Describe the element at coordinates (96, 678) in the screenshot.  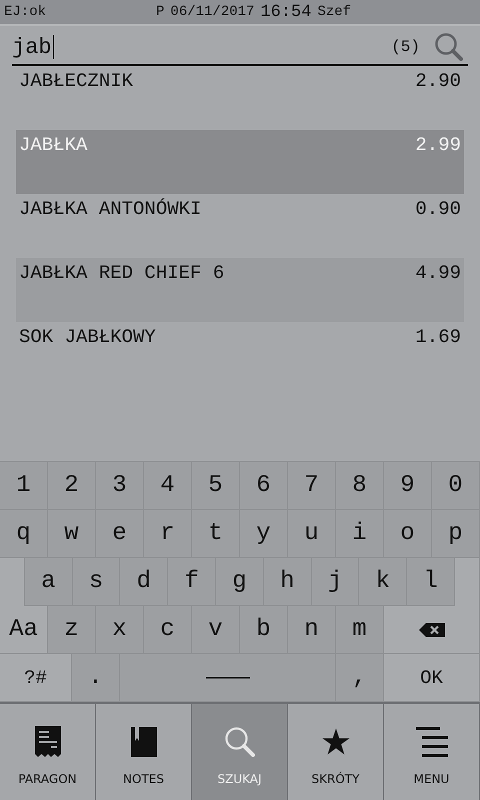
I see `keyboard-key: .` at that location.